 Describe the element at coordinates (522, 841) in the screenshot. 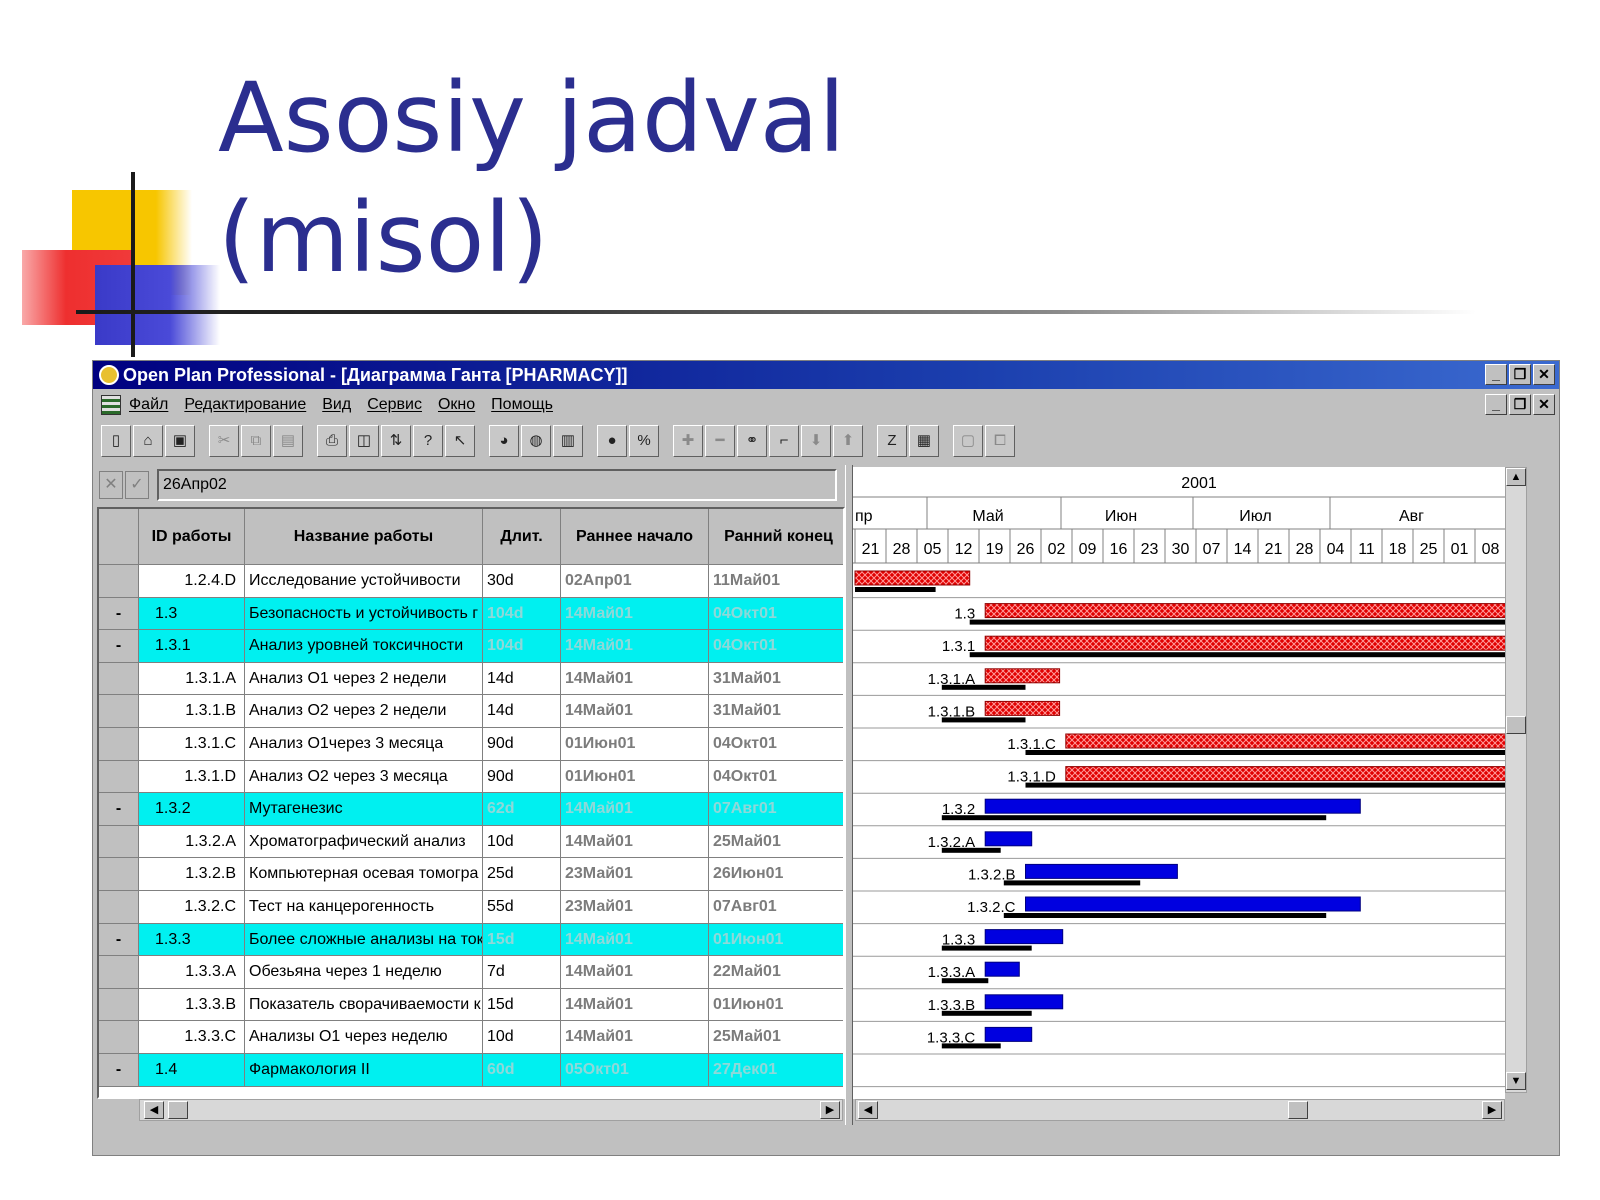

I see `duration-cell: 10d` at that location.